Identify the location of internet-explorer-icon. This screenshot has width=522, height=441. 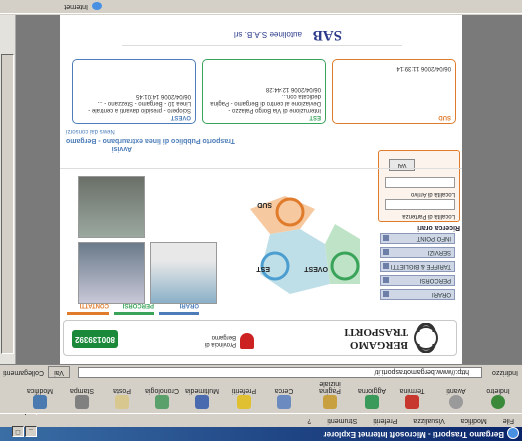
(513, 433).